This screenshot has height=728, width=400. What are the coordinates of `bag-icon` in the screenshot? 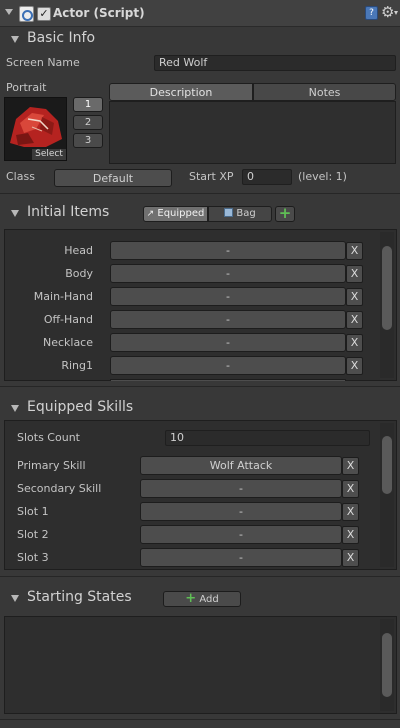 It's located at (229, 212).